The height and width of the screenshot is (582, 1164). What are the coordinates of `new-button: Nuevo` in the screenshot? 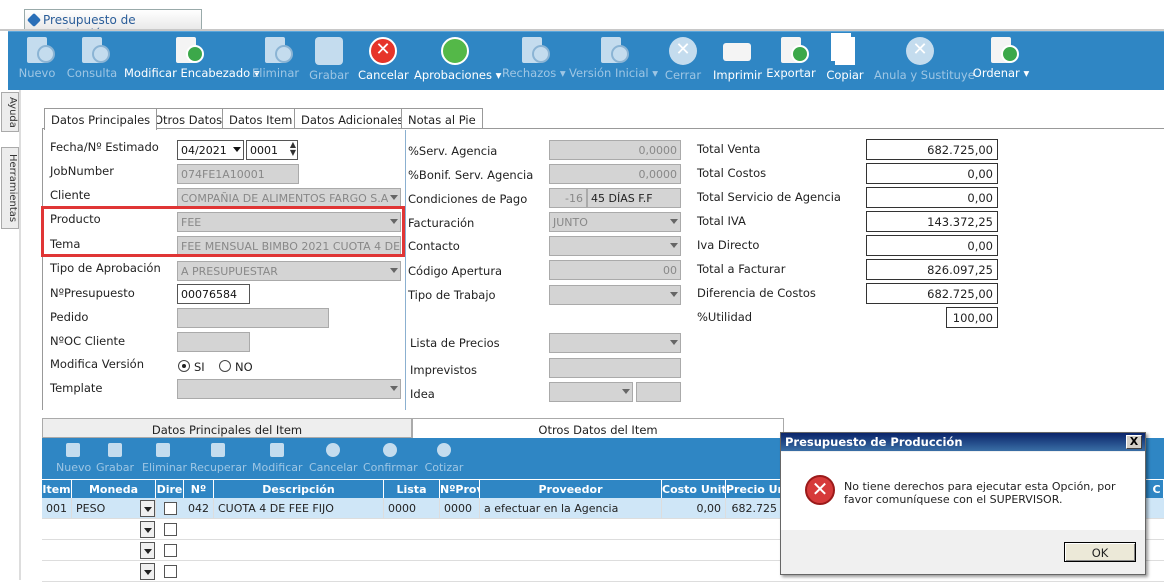 It's located at (37, 62).